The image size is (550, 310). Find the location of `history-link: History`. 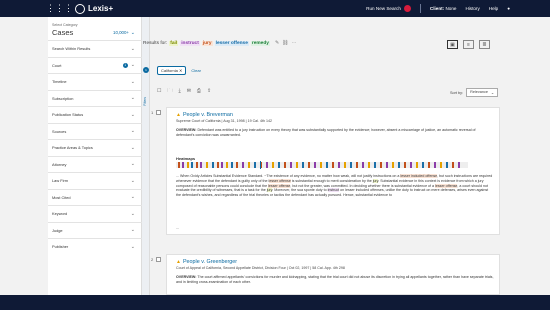

history-link: History is located at coordinates (472, 8).